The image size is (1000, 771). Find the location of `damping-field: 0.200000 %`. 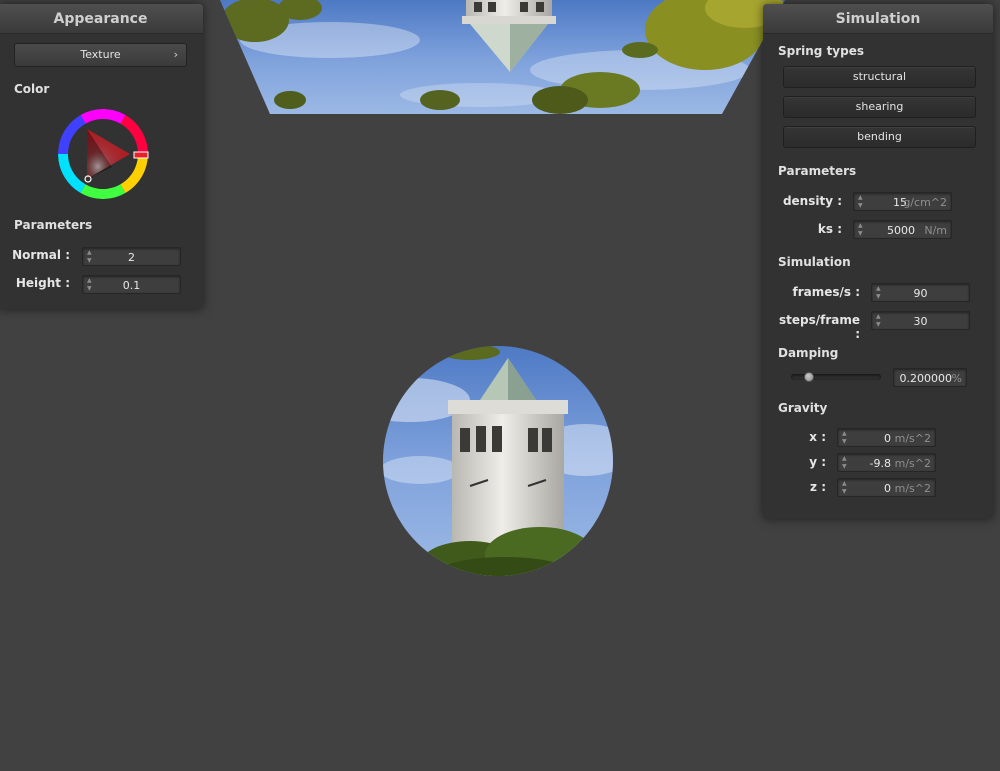

damping-field: 0.200000 % is located at coordinates (930, 377).